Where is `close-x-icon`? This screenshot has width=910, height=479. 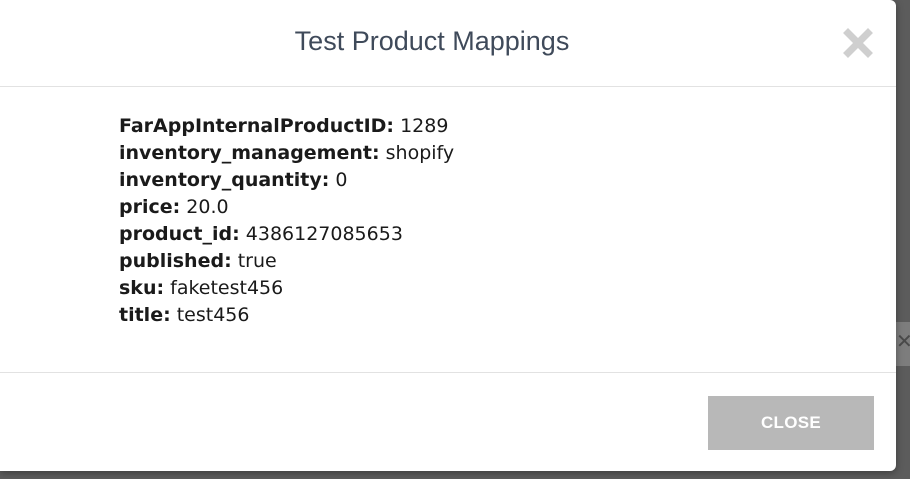
close-x-icon is located at coordinates (858, 43).